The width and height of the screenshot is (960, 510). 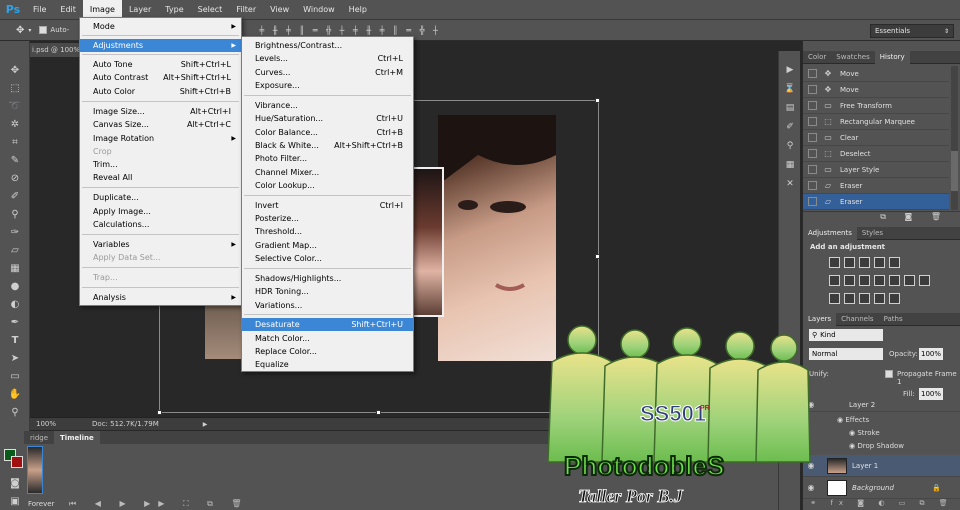 I want to click on play-icon: ▶, so click(x=790, y=70).